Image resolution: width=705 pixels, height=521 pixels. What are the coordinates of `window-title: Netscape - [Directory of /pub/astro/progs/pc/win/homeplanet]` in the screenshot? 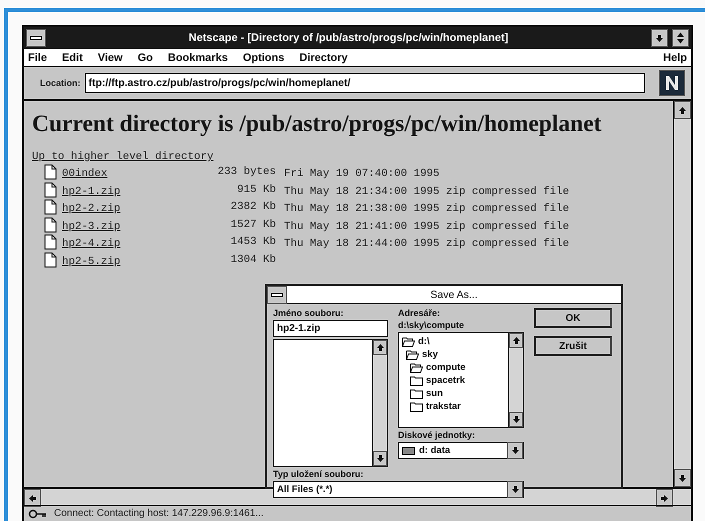 It's located at (349, 38).